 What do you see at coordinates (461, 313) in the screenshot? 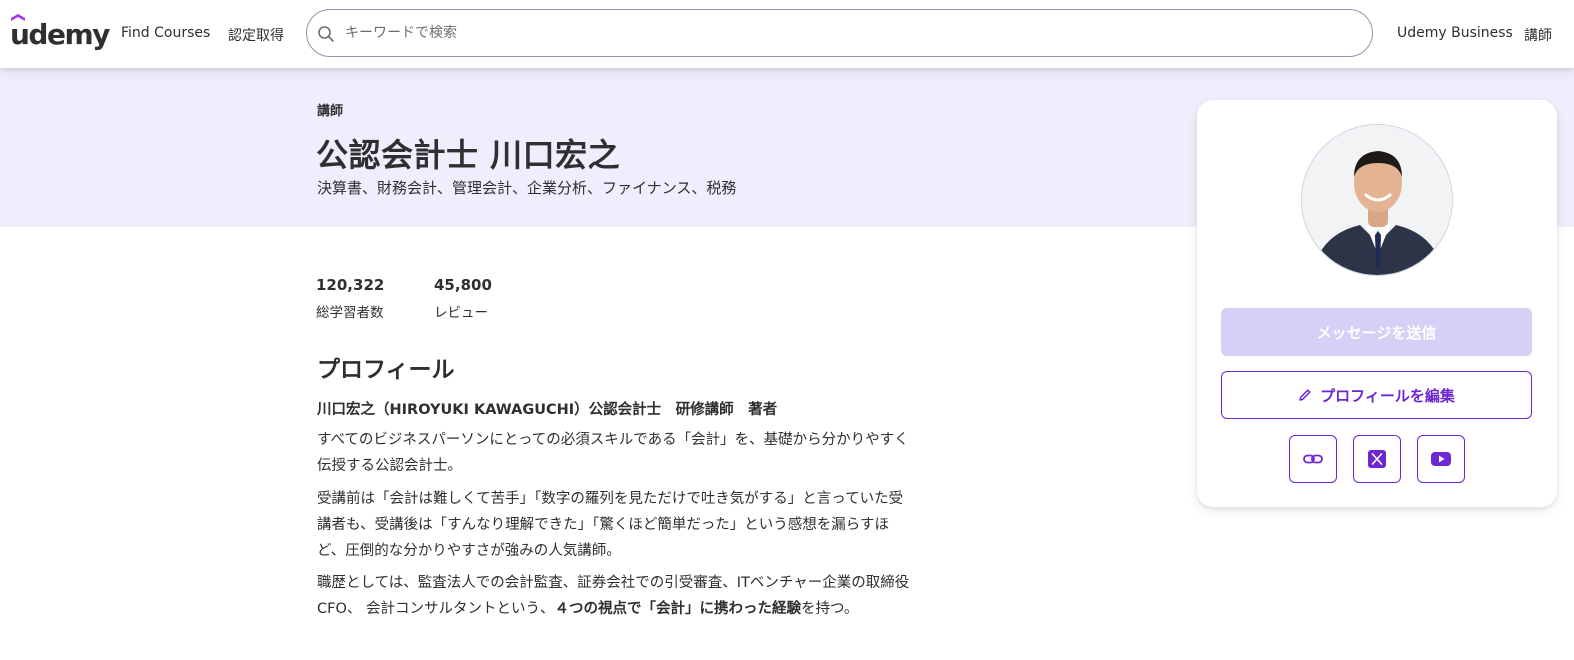
I see `stat-reviews-label: レビュー` at bounding box center [461, 313].